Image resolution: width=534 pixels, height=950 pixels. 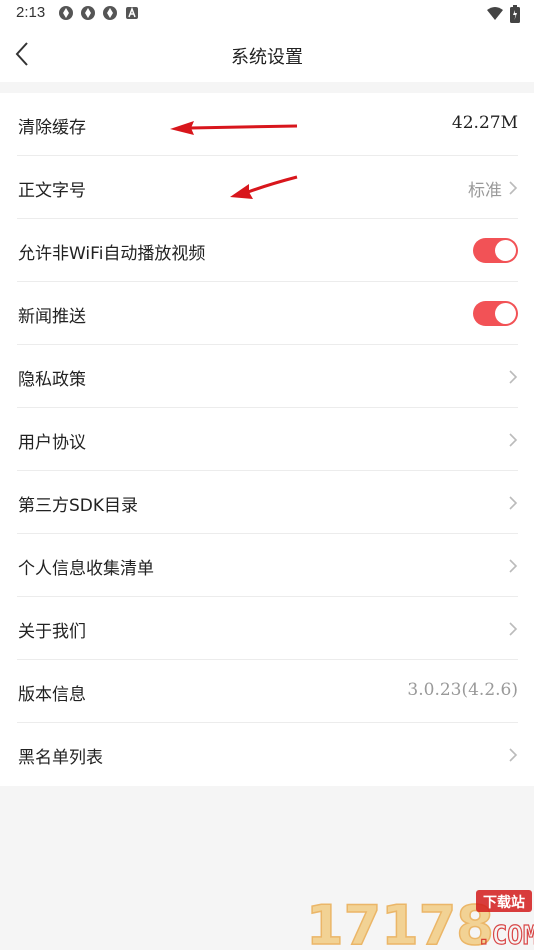 What do you see at coordinates (60, 758) in the screenshot?
I see `settings-row-label: 黑名单列表` at bounding box center [60, 758].